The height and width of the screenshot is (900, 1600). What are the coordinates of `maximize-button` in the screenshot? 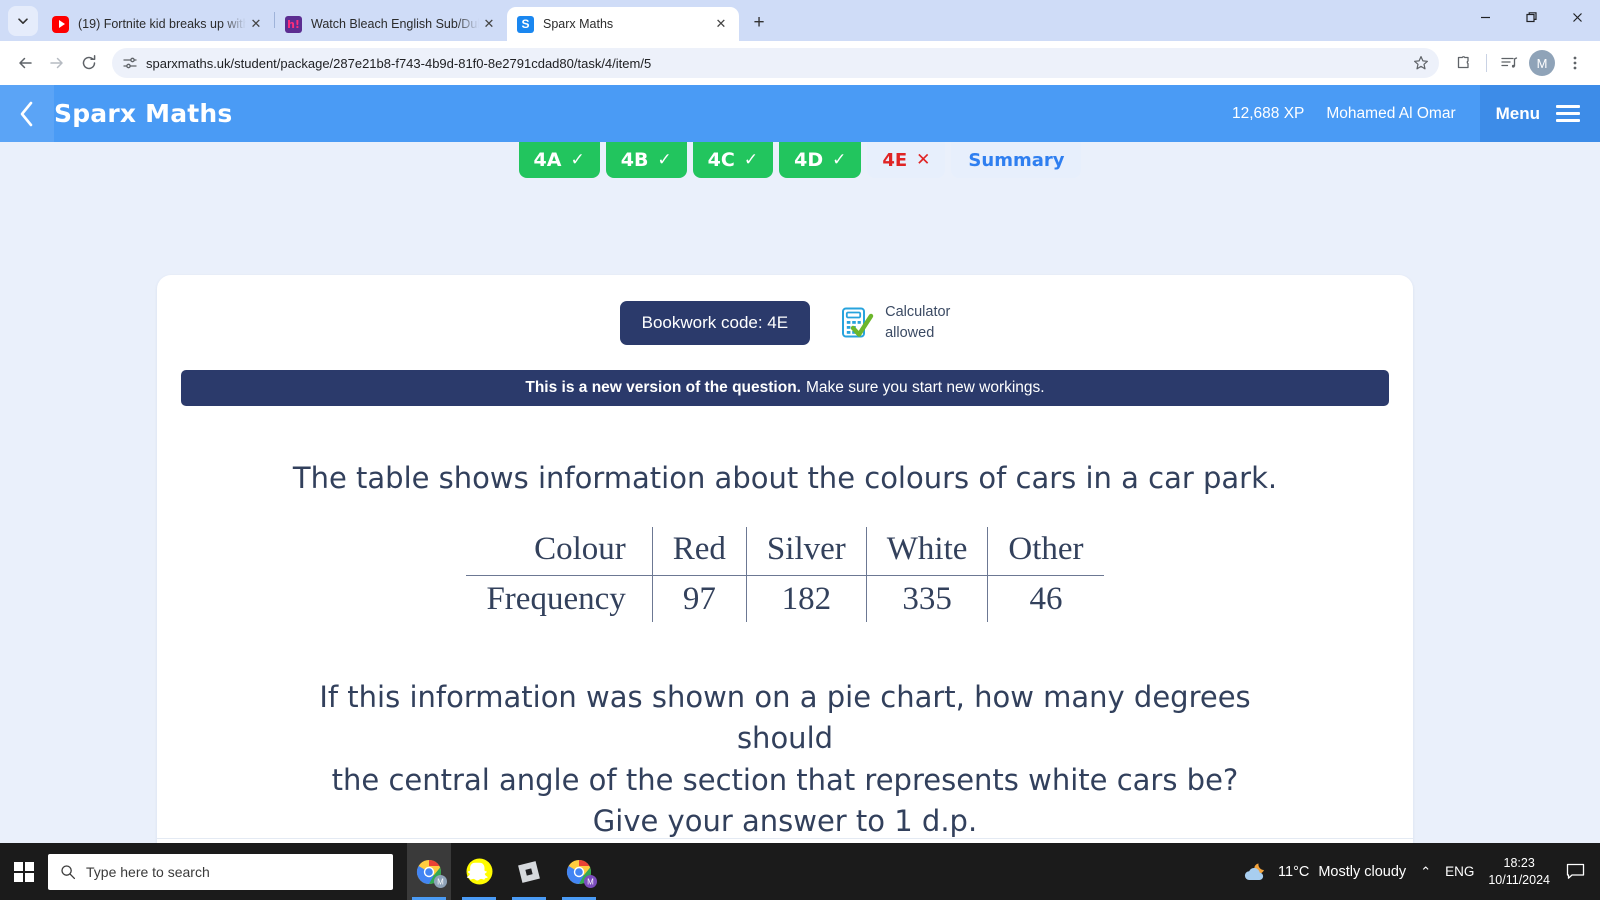 It's located at (1531, 17).